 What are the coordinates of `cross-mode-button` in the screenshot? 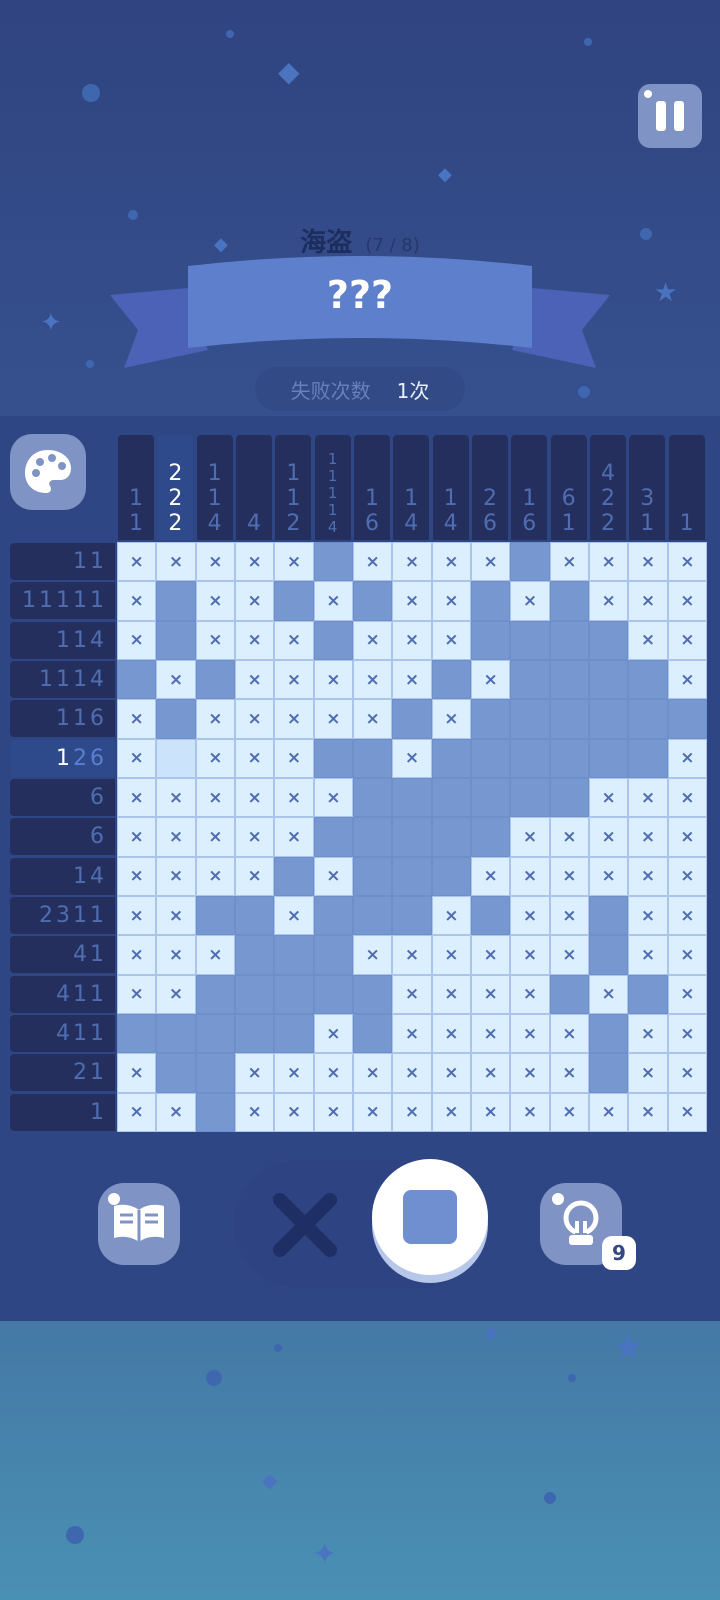 It's located at (305, 1225).